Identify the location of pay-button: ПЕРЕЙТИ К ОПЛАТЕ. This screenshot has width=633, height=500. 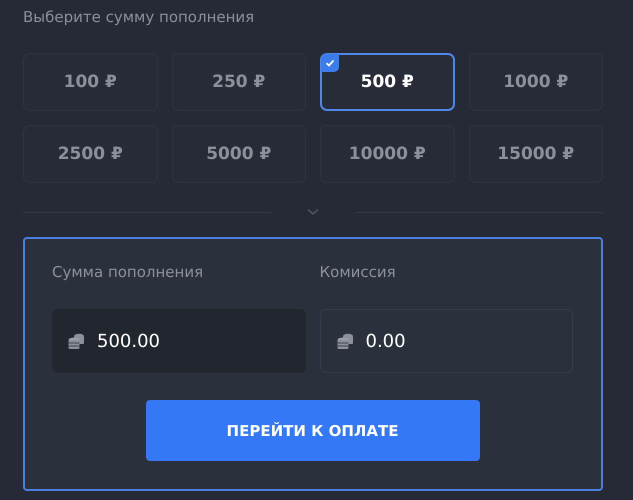
(313, 430).